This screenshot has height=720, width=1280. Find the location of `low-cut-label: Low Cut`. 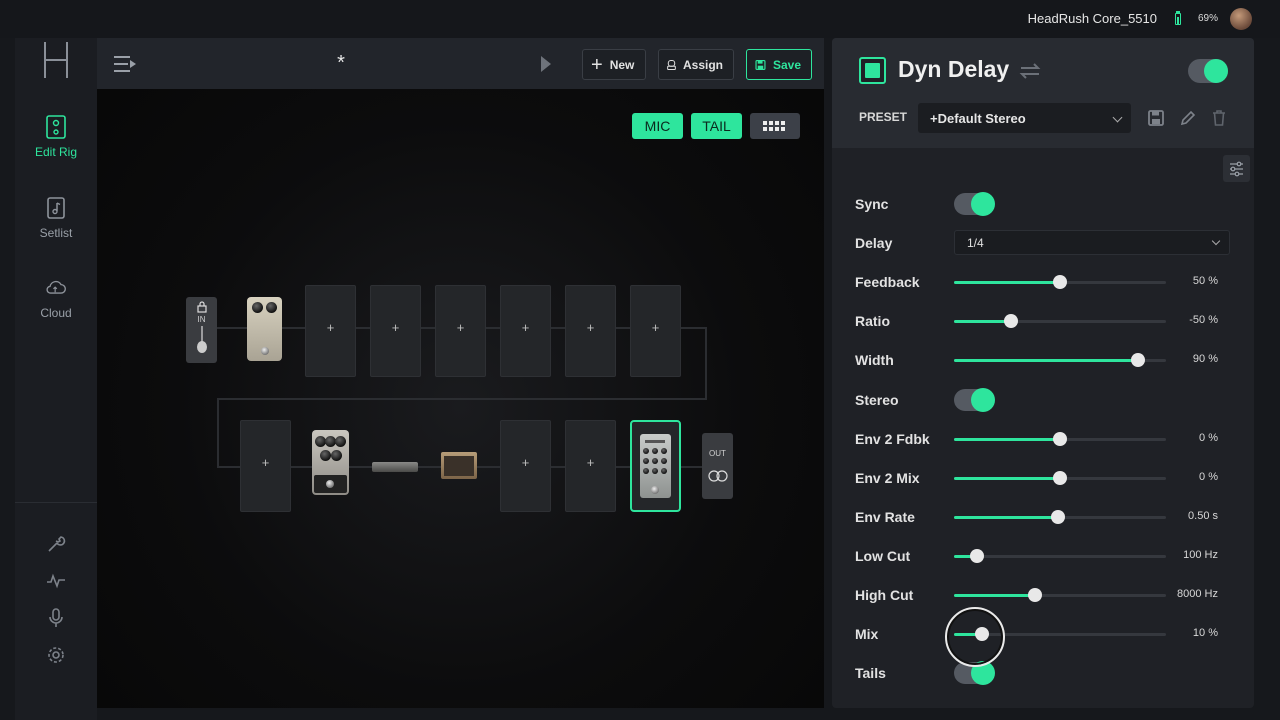

low-cut-label: Low Cut is located at coordinates (883, 555).